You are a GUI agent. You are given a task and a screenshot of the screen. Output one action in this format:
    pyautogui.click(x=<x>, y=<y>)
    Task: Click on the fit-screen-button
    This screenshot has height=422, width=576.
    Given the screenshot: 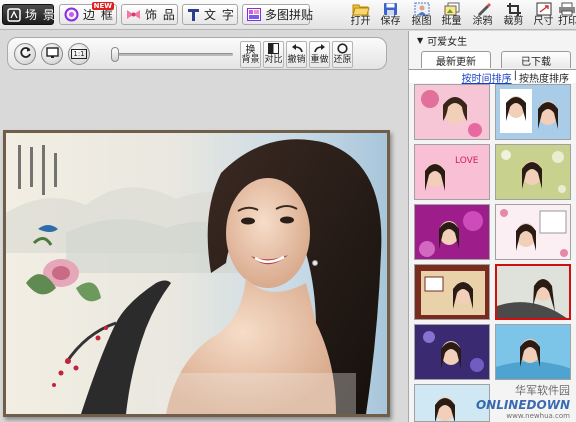 What is the action you would take?
    pyautogui.click(x=52, y=54)
    